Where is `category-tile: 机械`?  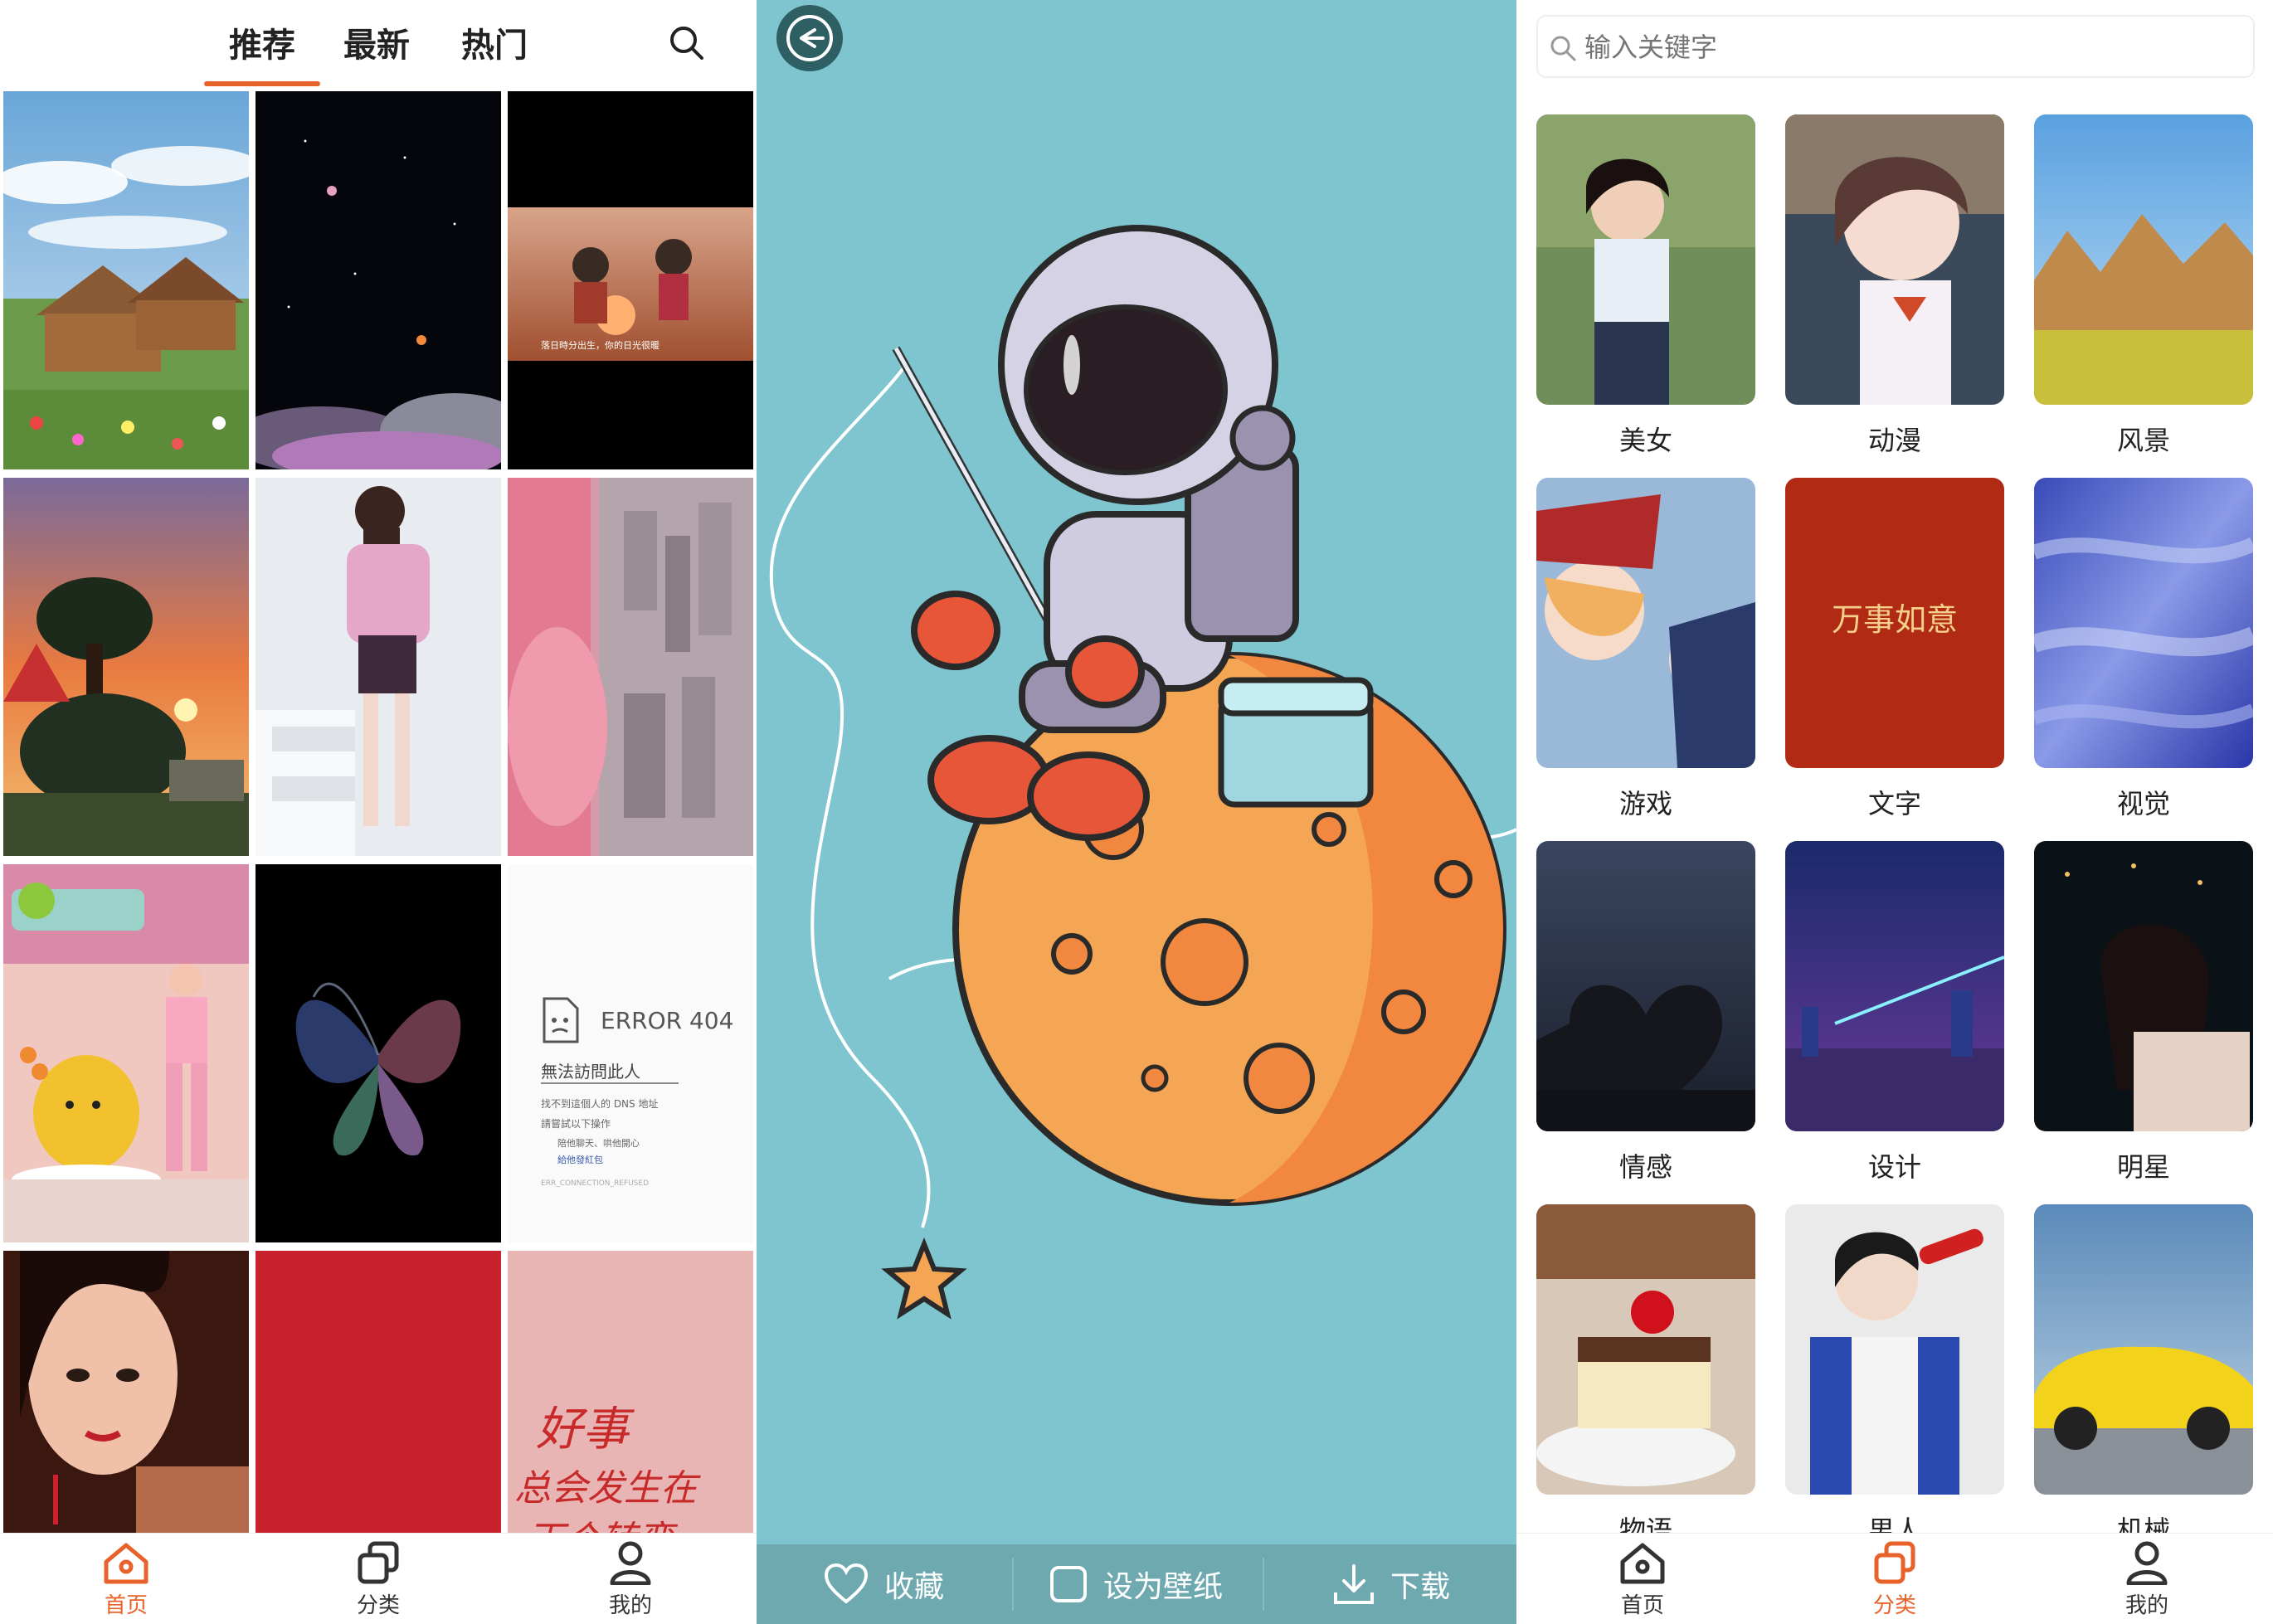 category-tile: 机械 is located at coordinates (2143, 1382).